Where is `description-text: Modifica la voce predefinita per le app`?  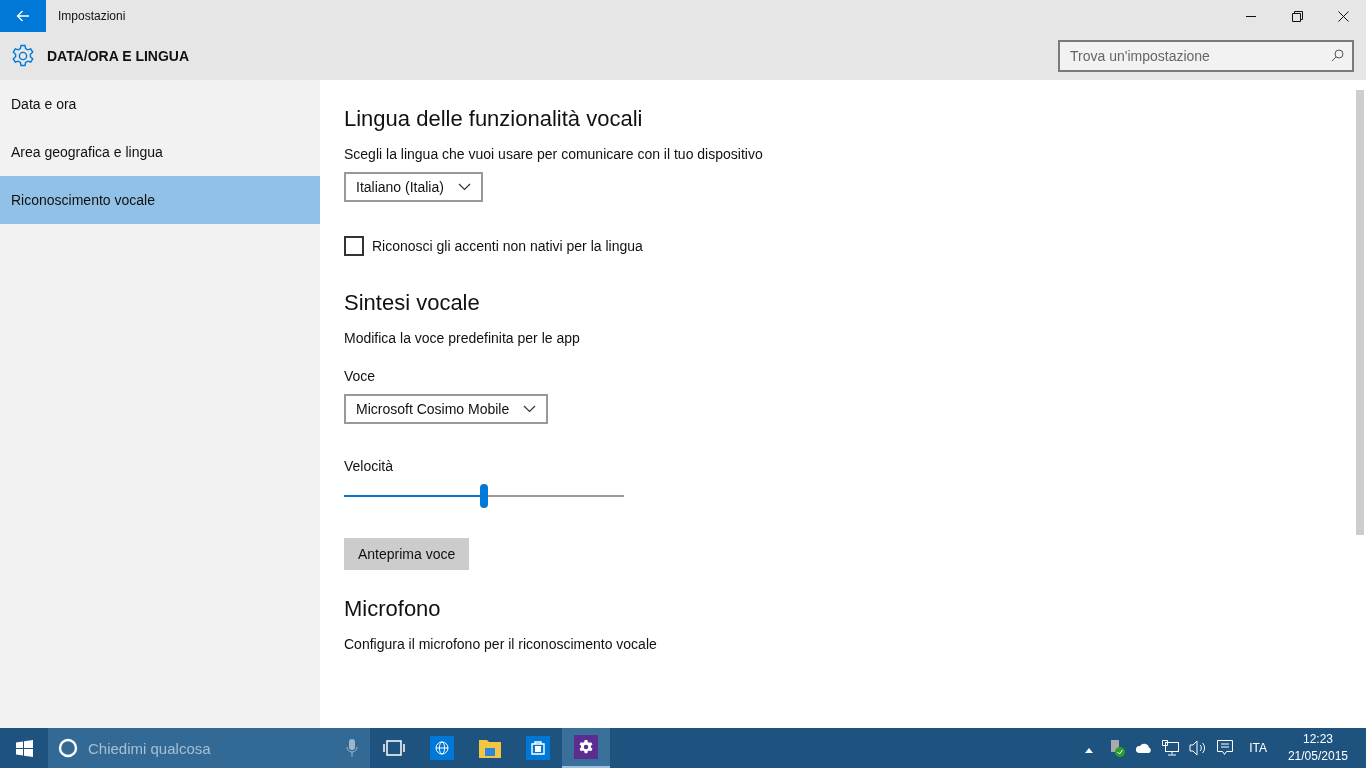
description-text: Modifica la voce predefinita per le app is located at coordinates (462, 338).